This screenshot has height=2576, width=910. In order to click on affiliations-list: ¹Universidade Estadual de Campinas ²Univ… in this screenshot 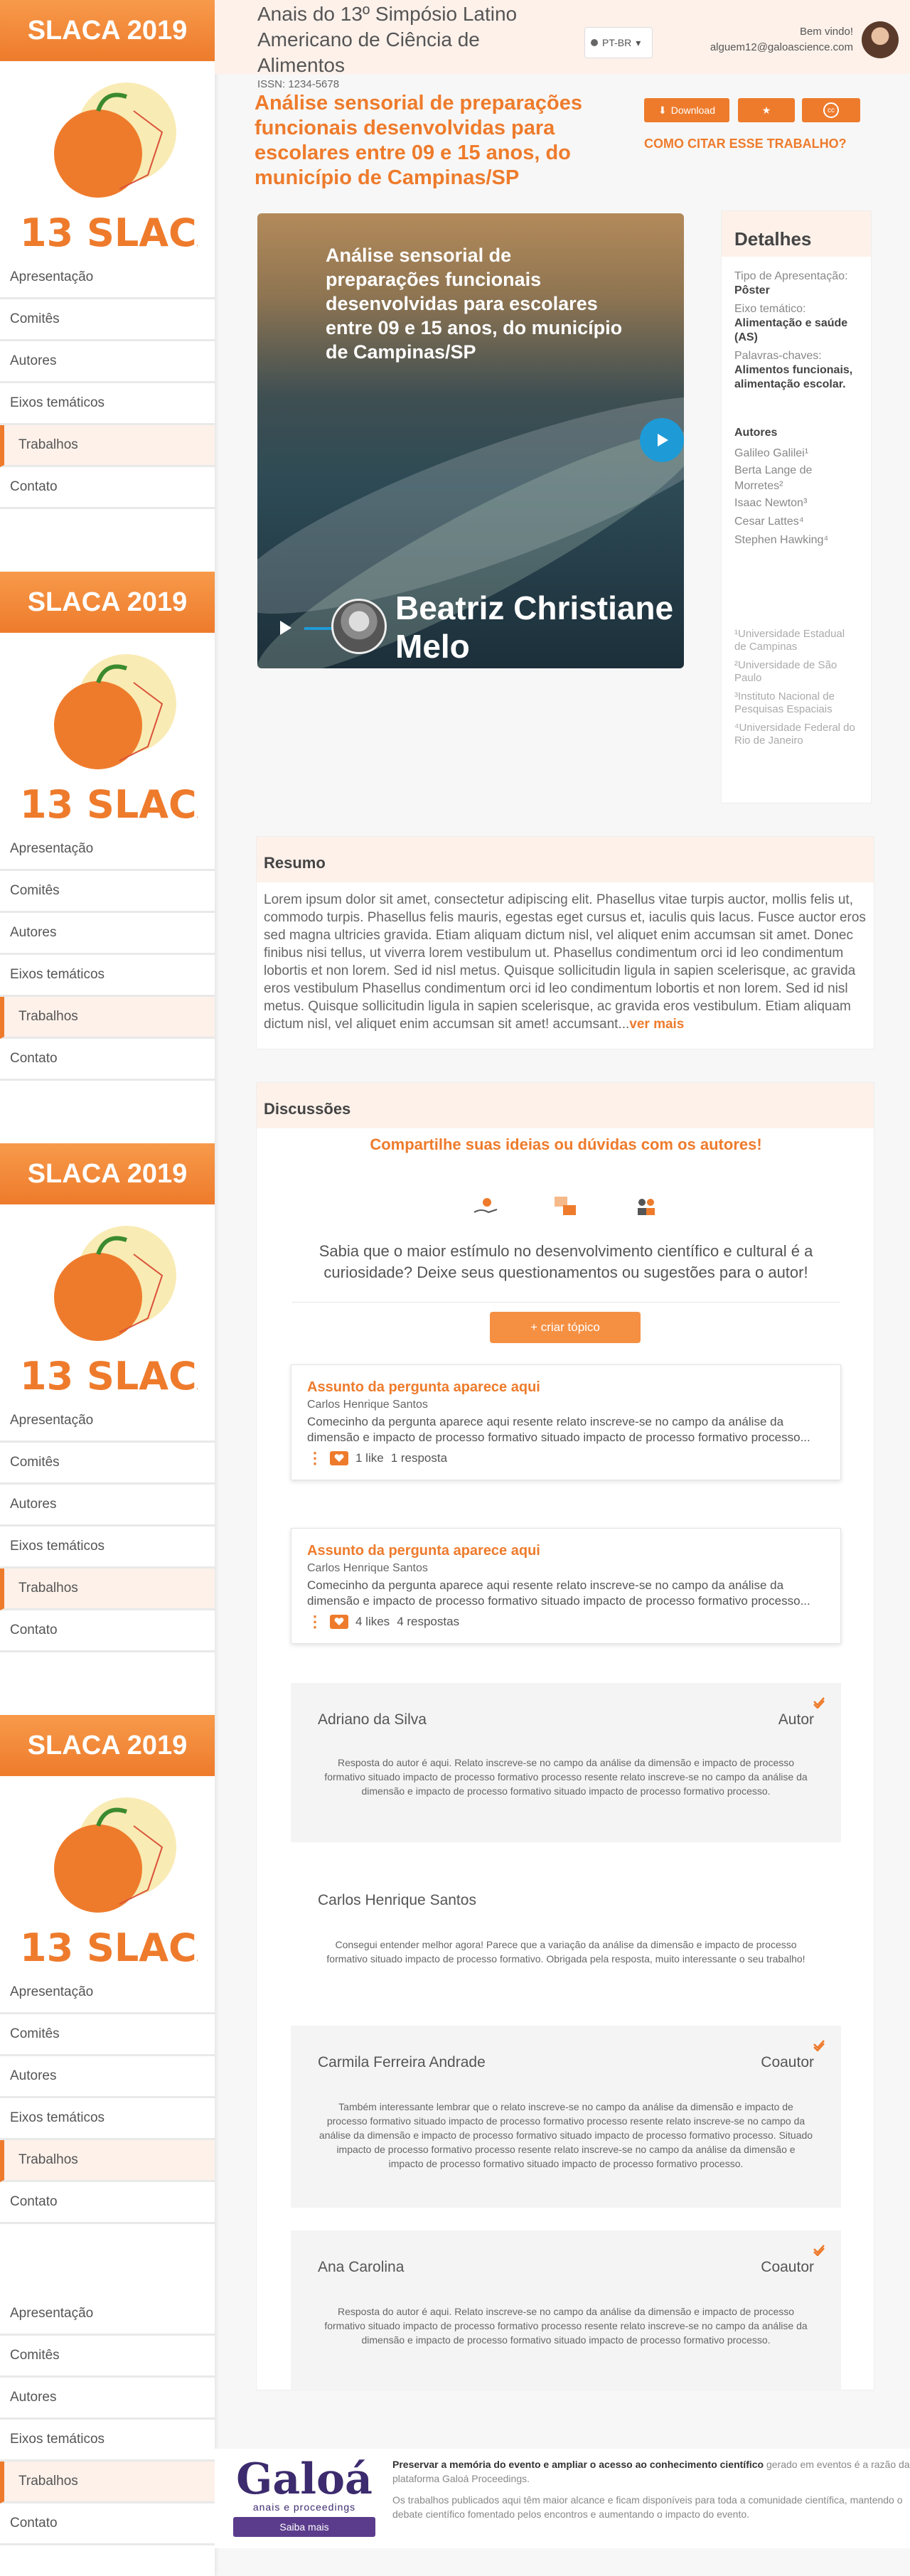, I will do `click(796, 687)`.